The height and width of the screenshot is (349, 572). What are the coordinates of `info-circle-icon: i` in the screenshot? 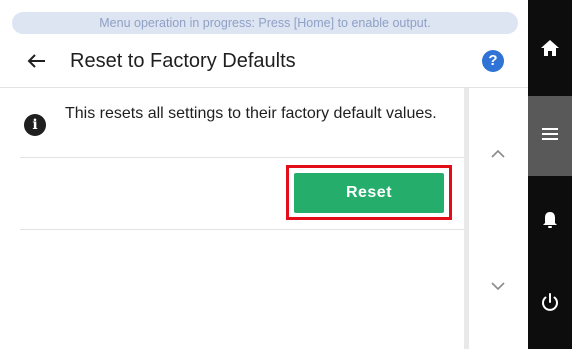 It's located at (35, 125).